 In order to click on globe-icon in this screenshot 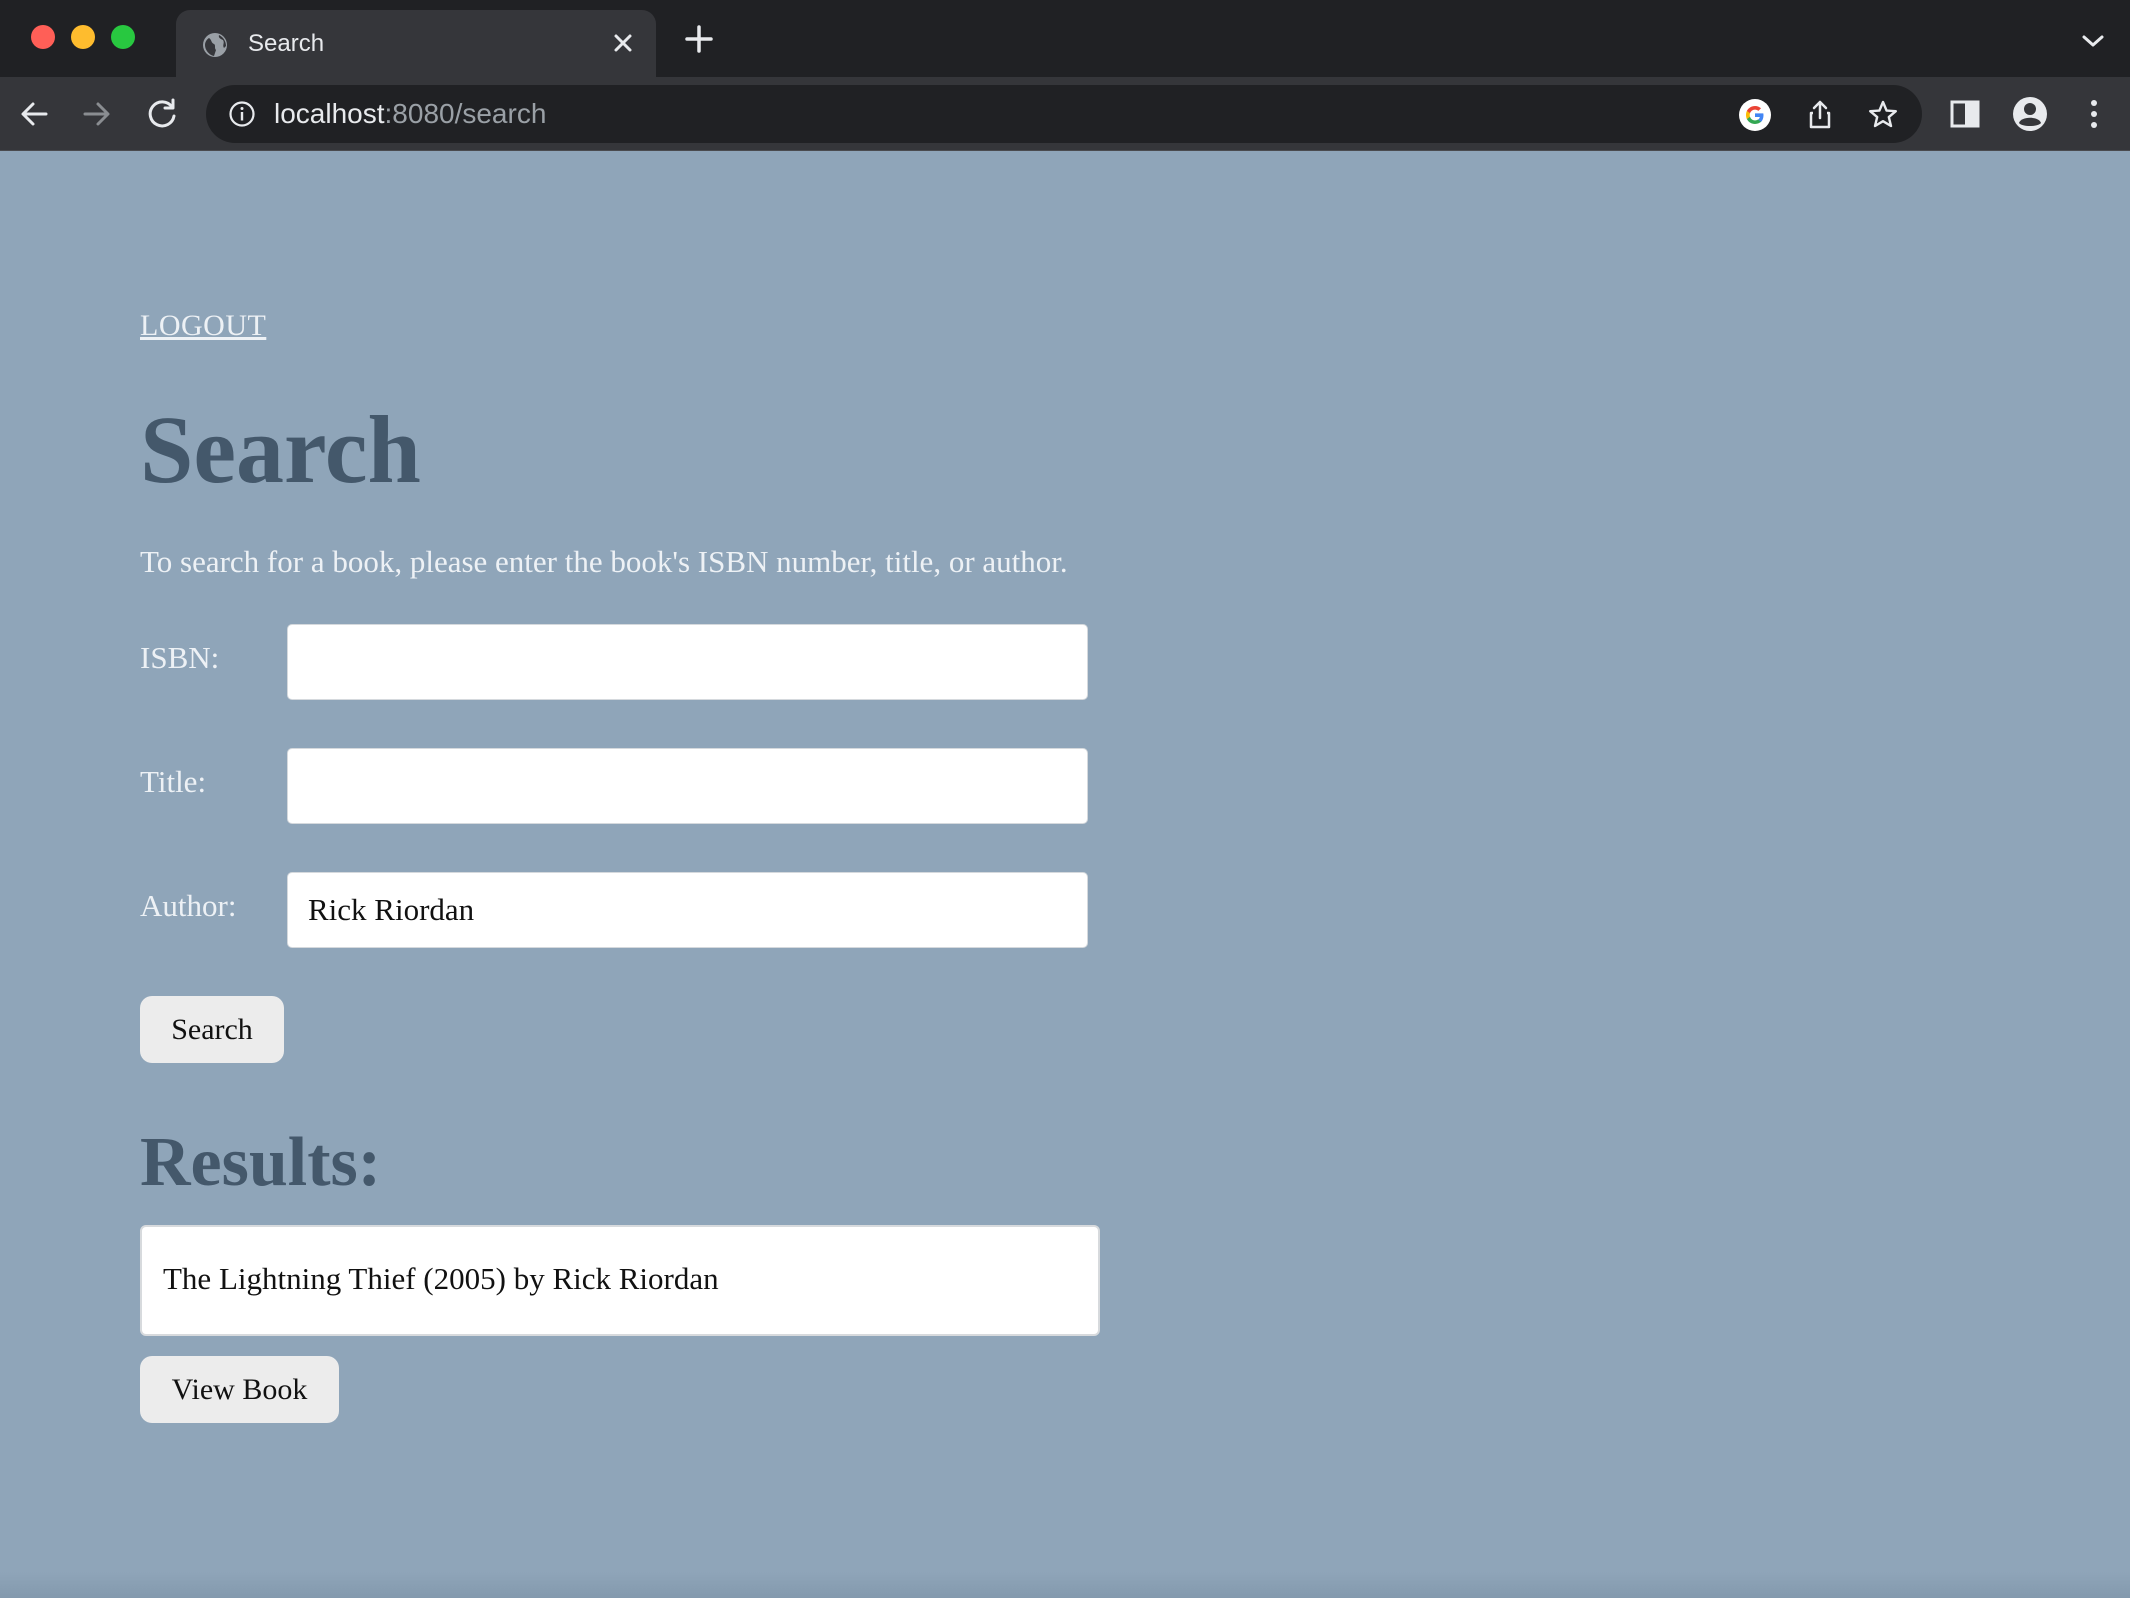, I will do `click(215, 45)`.